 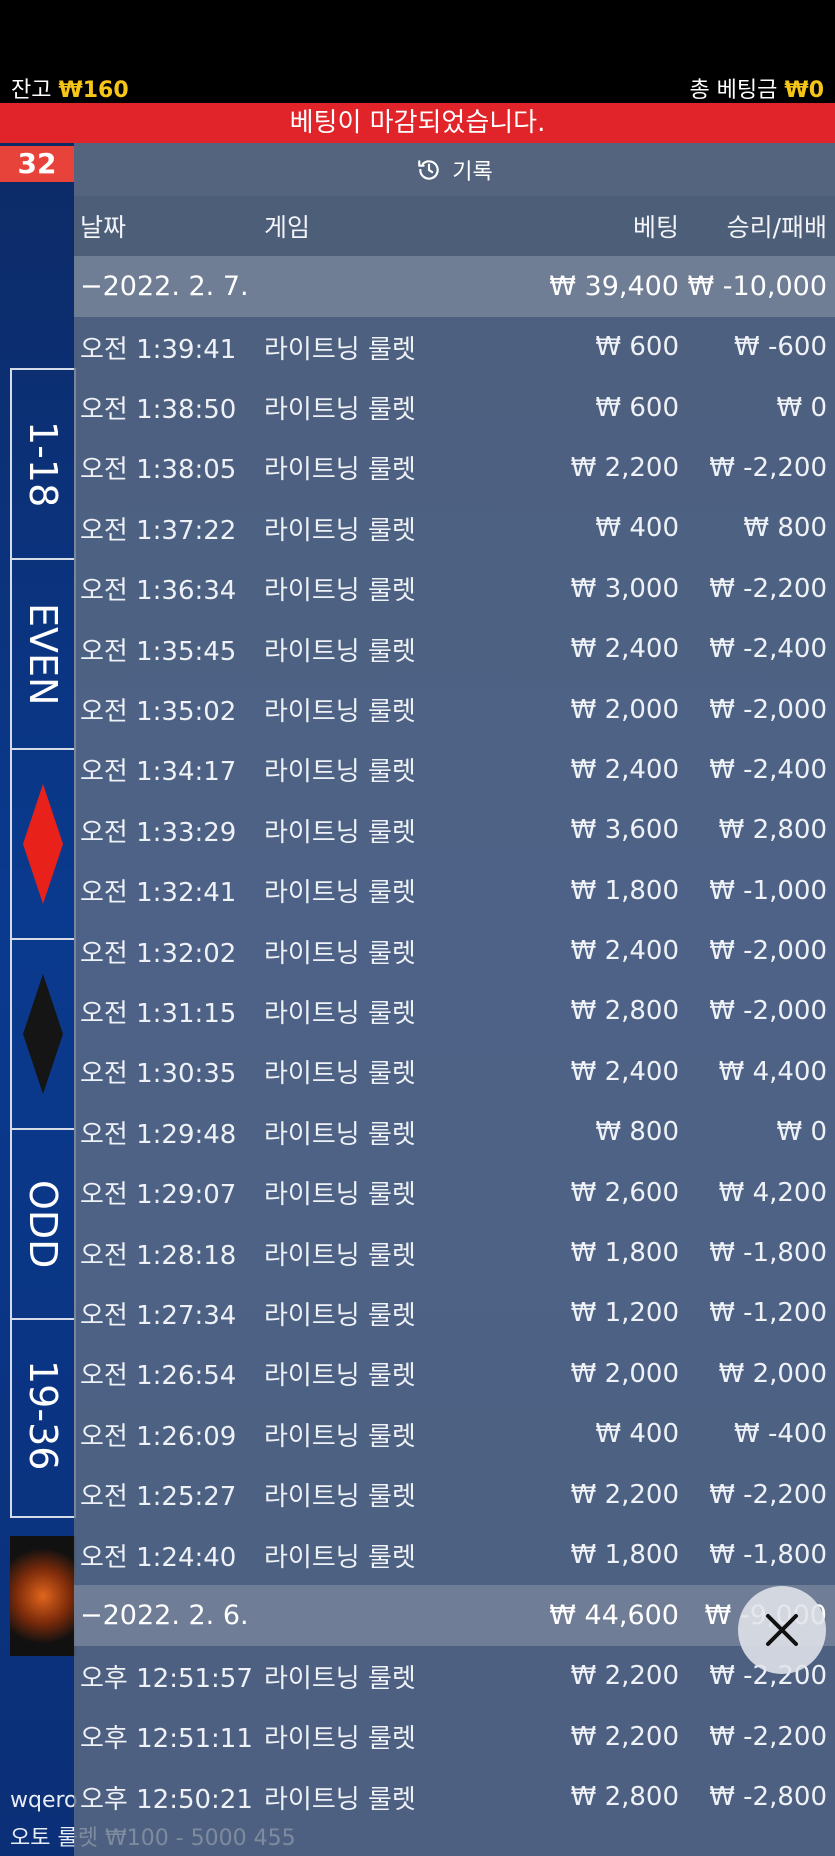 What do you see at coordinates (454, 1797) in the screenshot?
I see `history-row: 오후 12:50:21 라이트닝 룰렛 ₩ 2,800 ₩ -2,800` at bounding box center [454, 1797].